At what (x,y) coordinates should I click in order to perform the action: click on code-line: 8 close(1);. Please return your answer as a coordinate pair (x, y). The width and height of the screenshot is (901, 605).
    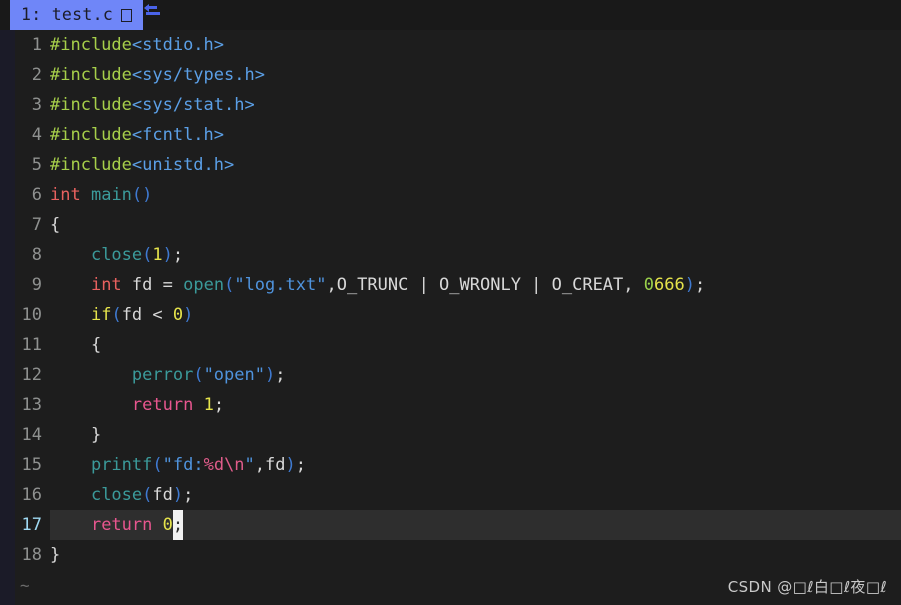
    Looking at the image, I should click on (450, 255).